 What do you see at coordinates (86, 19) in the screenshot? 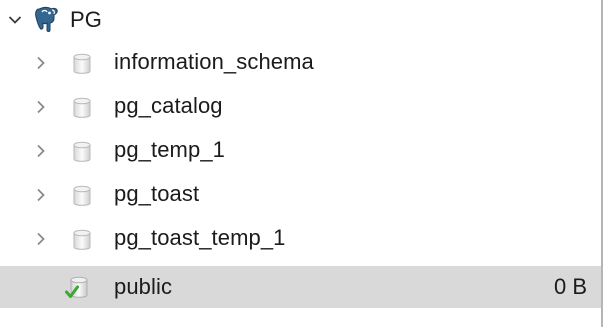
I see `tree-node-label: PG` at bounding box center [86, 19].